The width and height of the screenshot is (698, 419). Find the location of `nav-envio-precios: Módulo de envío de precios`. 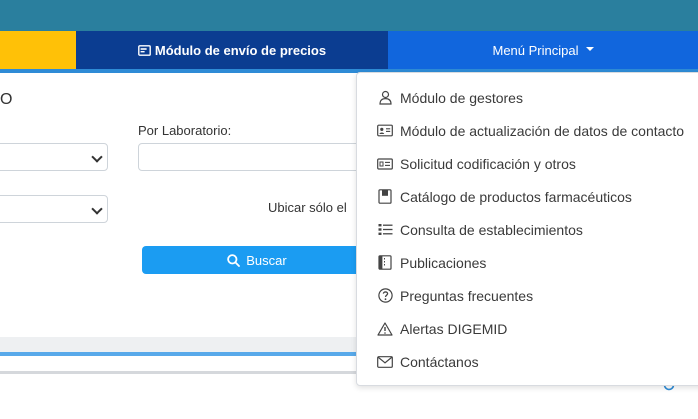

nav-envio-precios: Módulo de envío de precios is located at coordinates (232, 50).